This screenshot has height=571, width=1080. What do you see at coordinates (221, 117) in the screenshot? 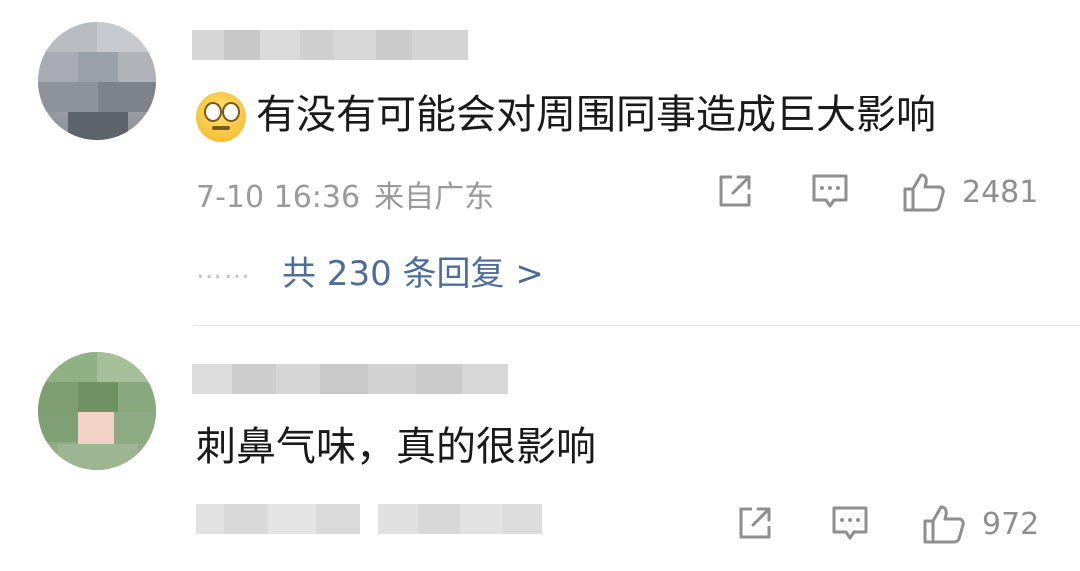
I see `eye-roll-emoji` at bounding box center [221, 117].